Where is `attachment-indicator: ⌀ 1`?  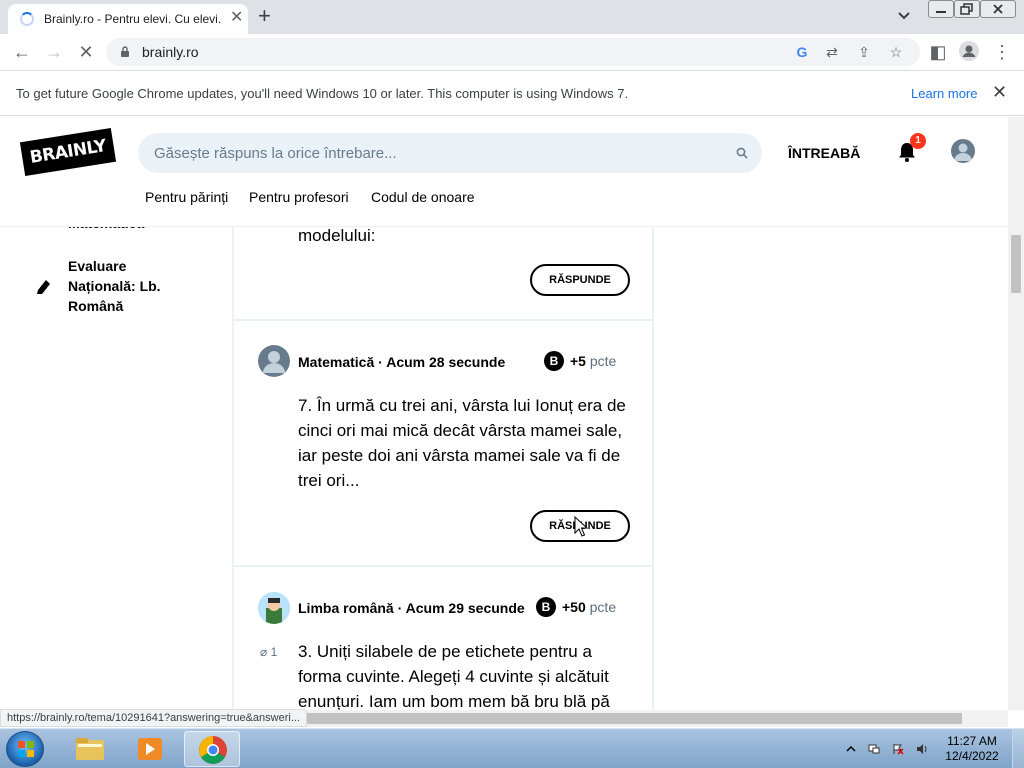
attachment-indicator: ⌀ 1 is located at coordinates (268, 652).